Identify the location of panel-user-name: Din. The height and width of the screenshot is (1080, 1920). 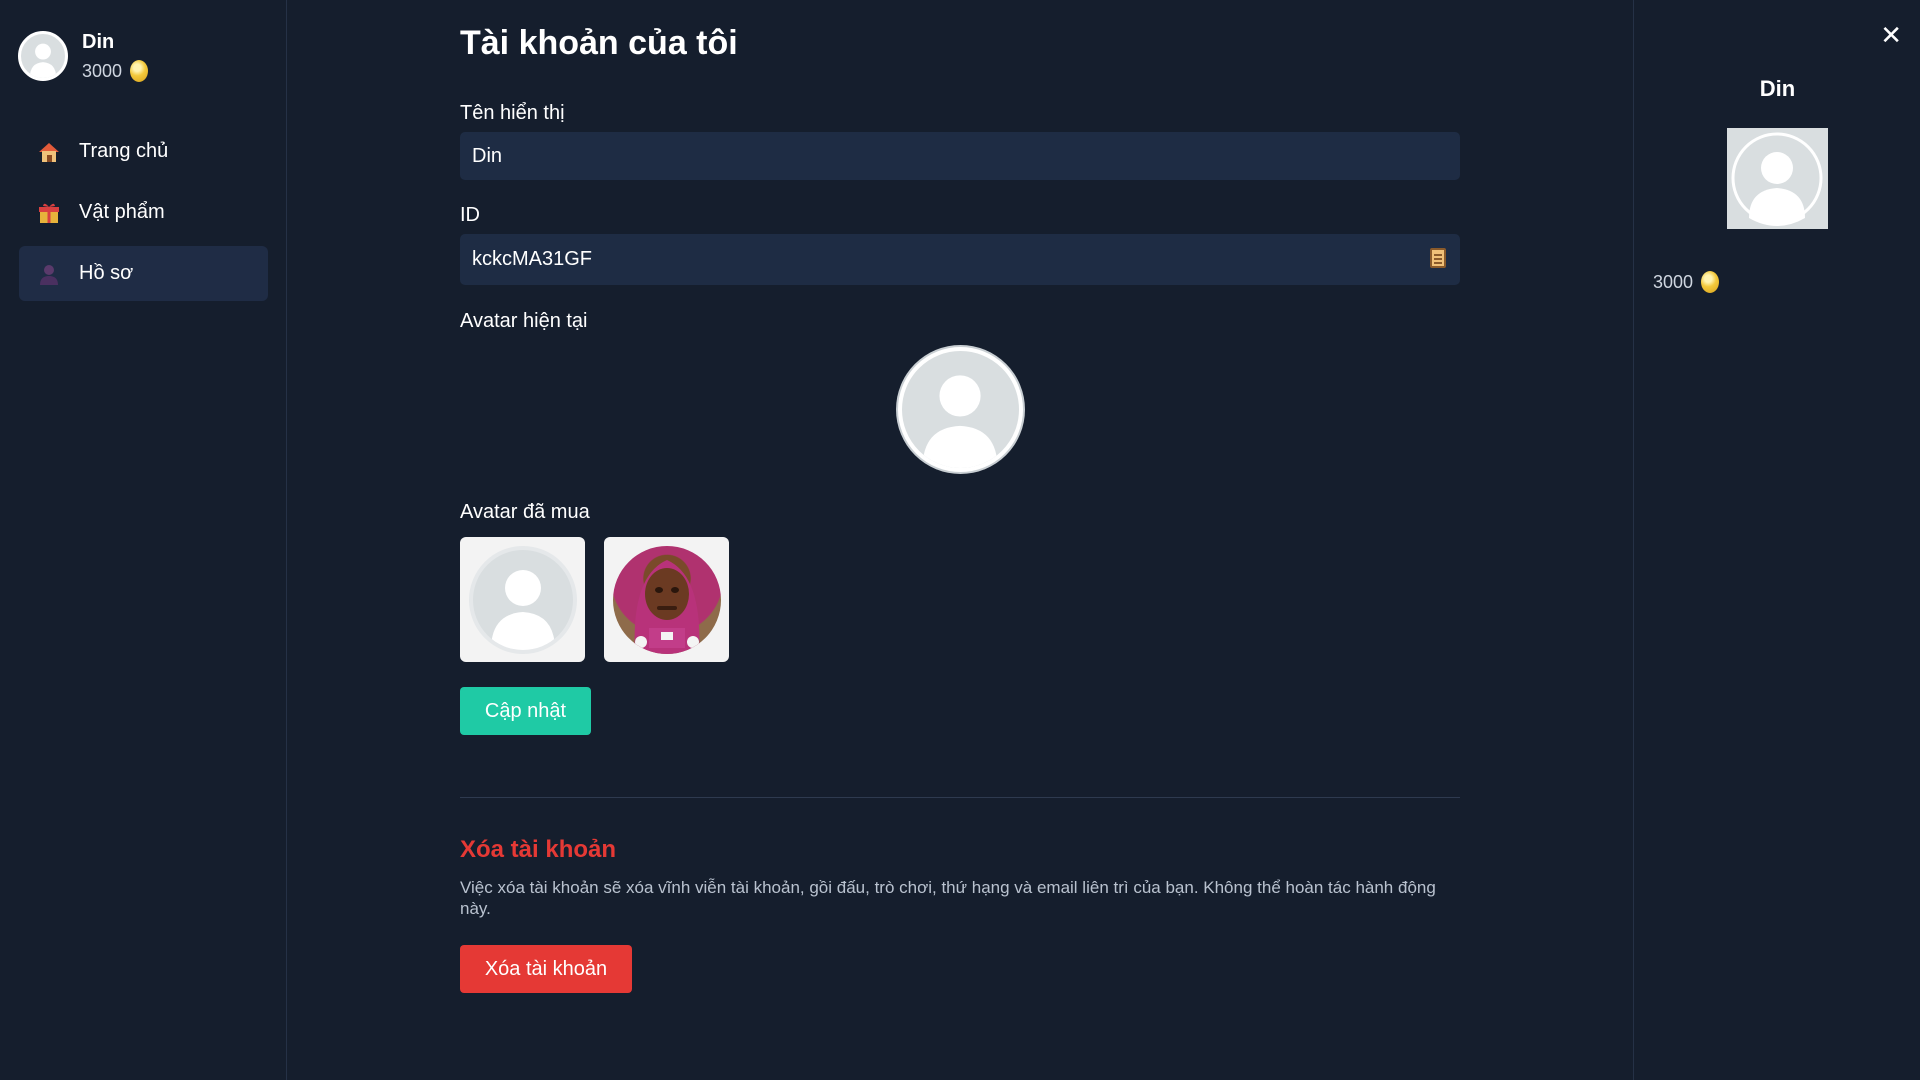
(1777, 88).